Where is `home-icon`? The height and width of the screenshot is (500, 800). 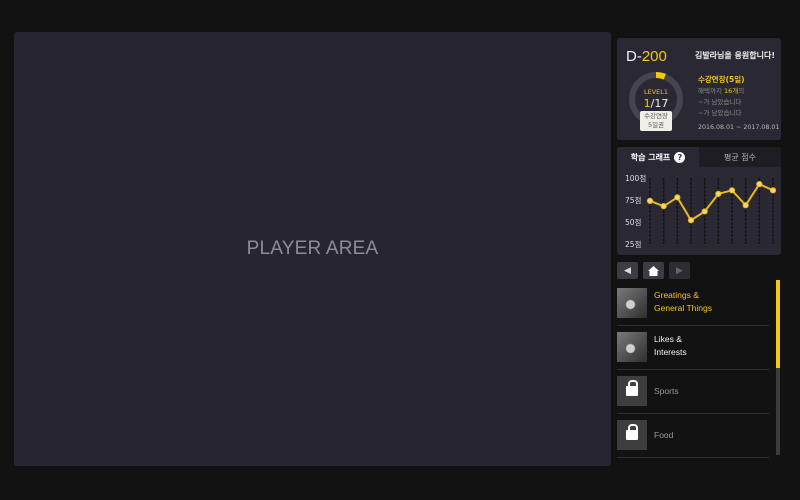
home-icon is located at coordinates (653, 270).